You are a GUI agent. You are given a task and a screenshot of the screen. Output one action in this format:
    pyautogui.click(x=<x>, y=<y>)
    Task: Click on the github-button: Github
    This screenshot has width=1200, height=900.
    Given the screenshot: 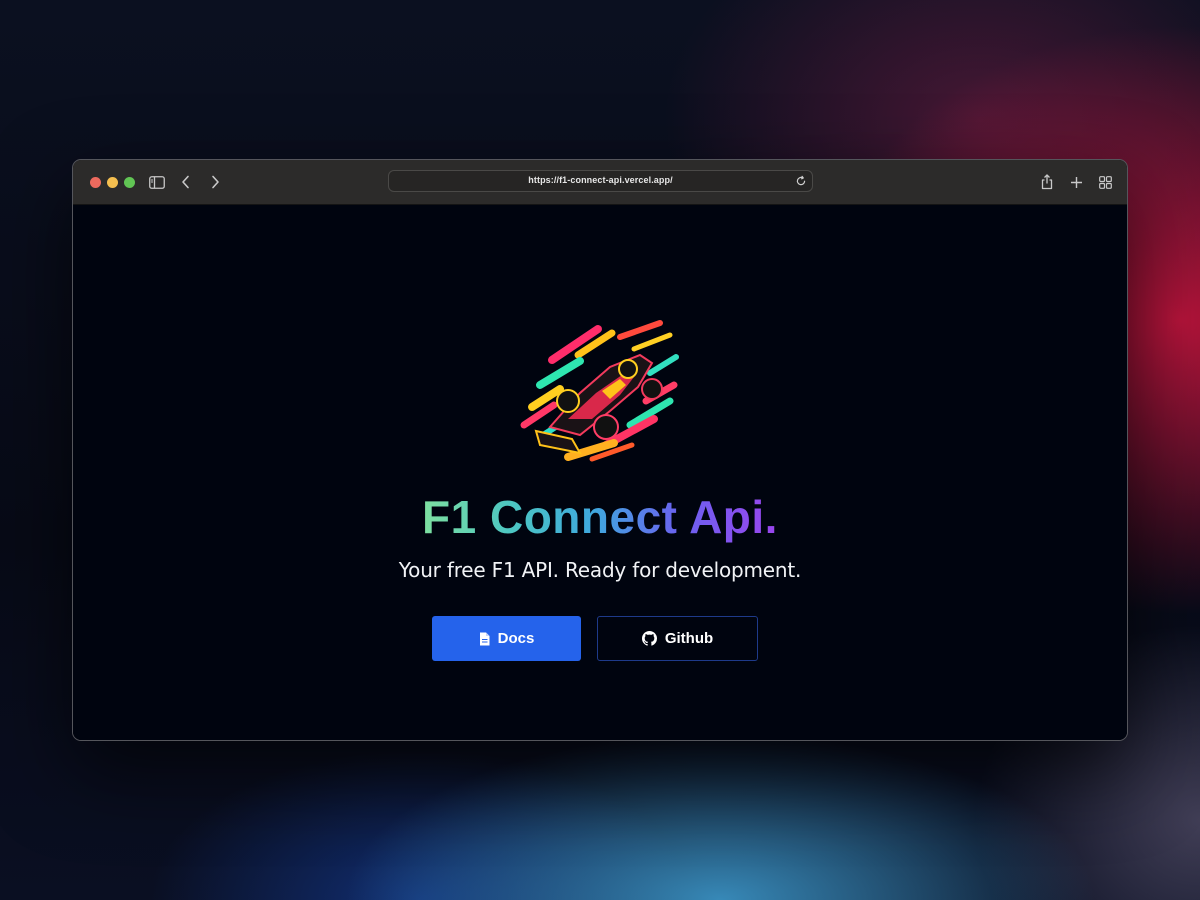 What is the action you would take?
    pyautogui.click(x=677, y=638)
    